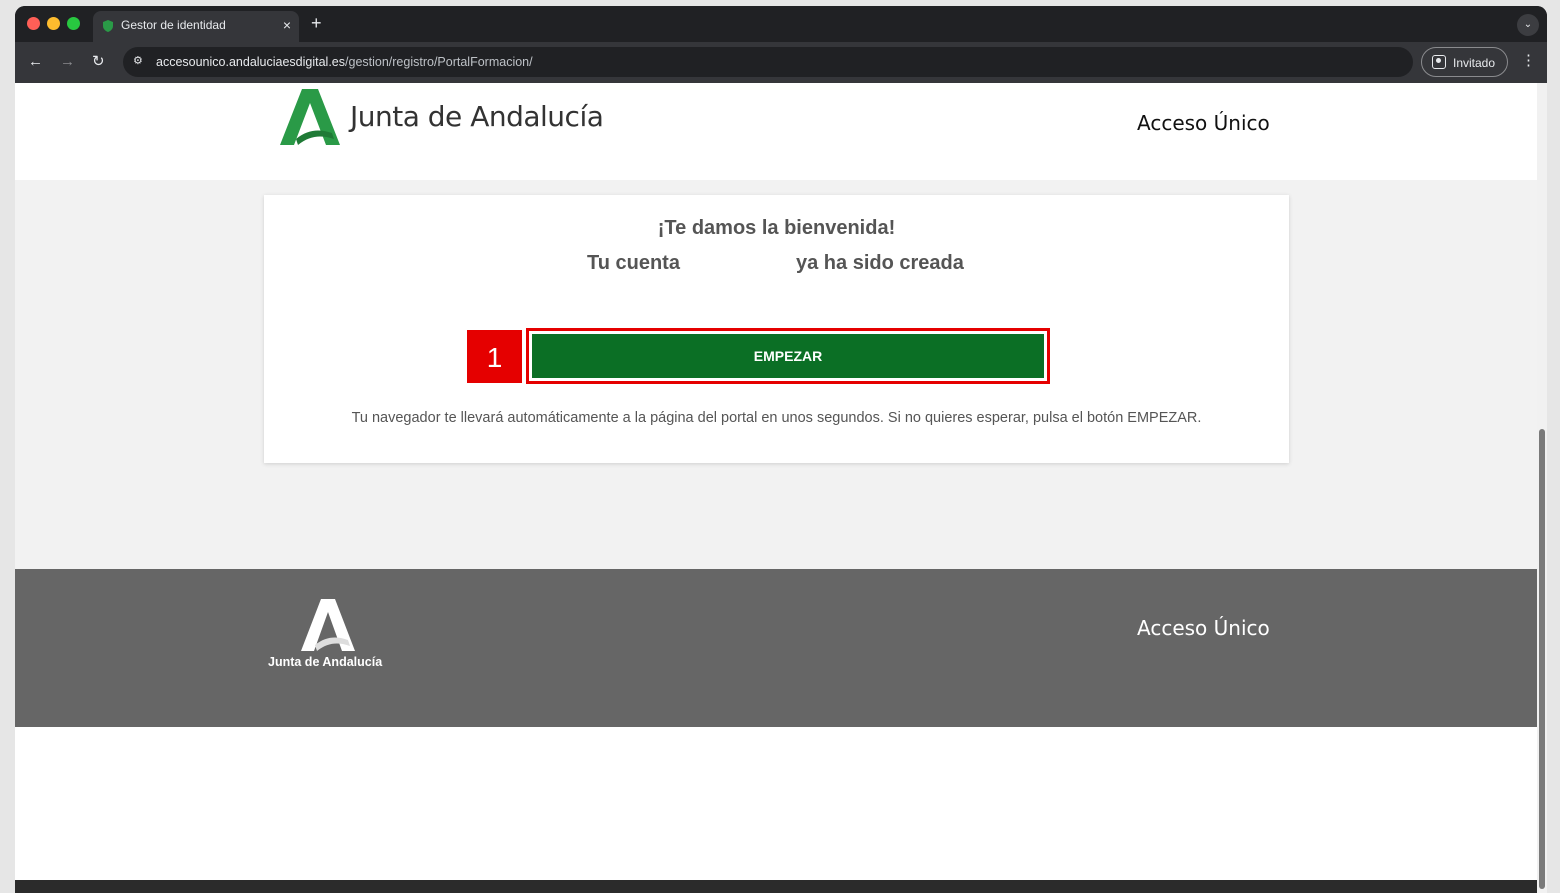 This screenshot has height=893, width=1560. What do you see at coordinates (73, 23) in the screenshot?
I see `maximize-window-button` at bounding box center [73, 23].